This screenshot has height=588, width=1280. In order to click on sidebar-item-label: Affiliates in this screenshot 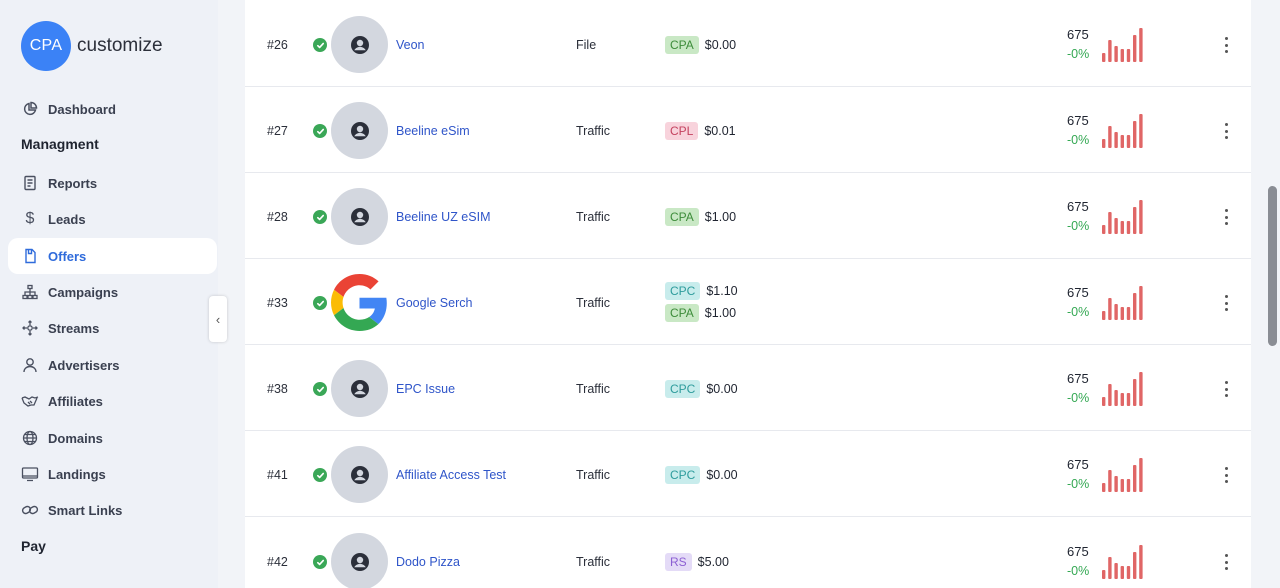, I will do `click(75, 401)`.